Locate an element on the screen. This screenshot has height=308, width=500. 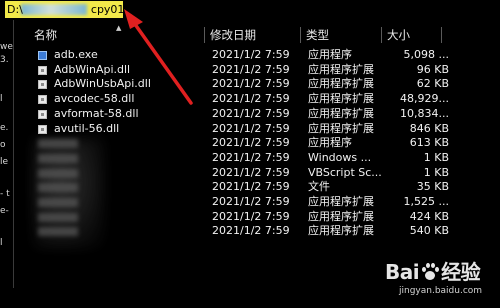
file-name: AdbWinUsbApi.dll is located at coordinates (102, 84).